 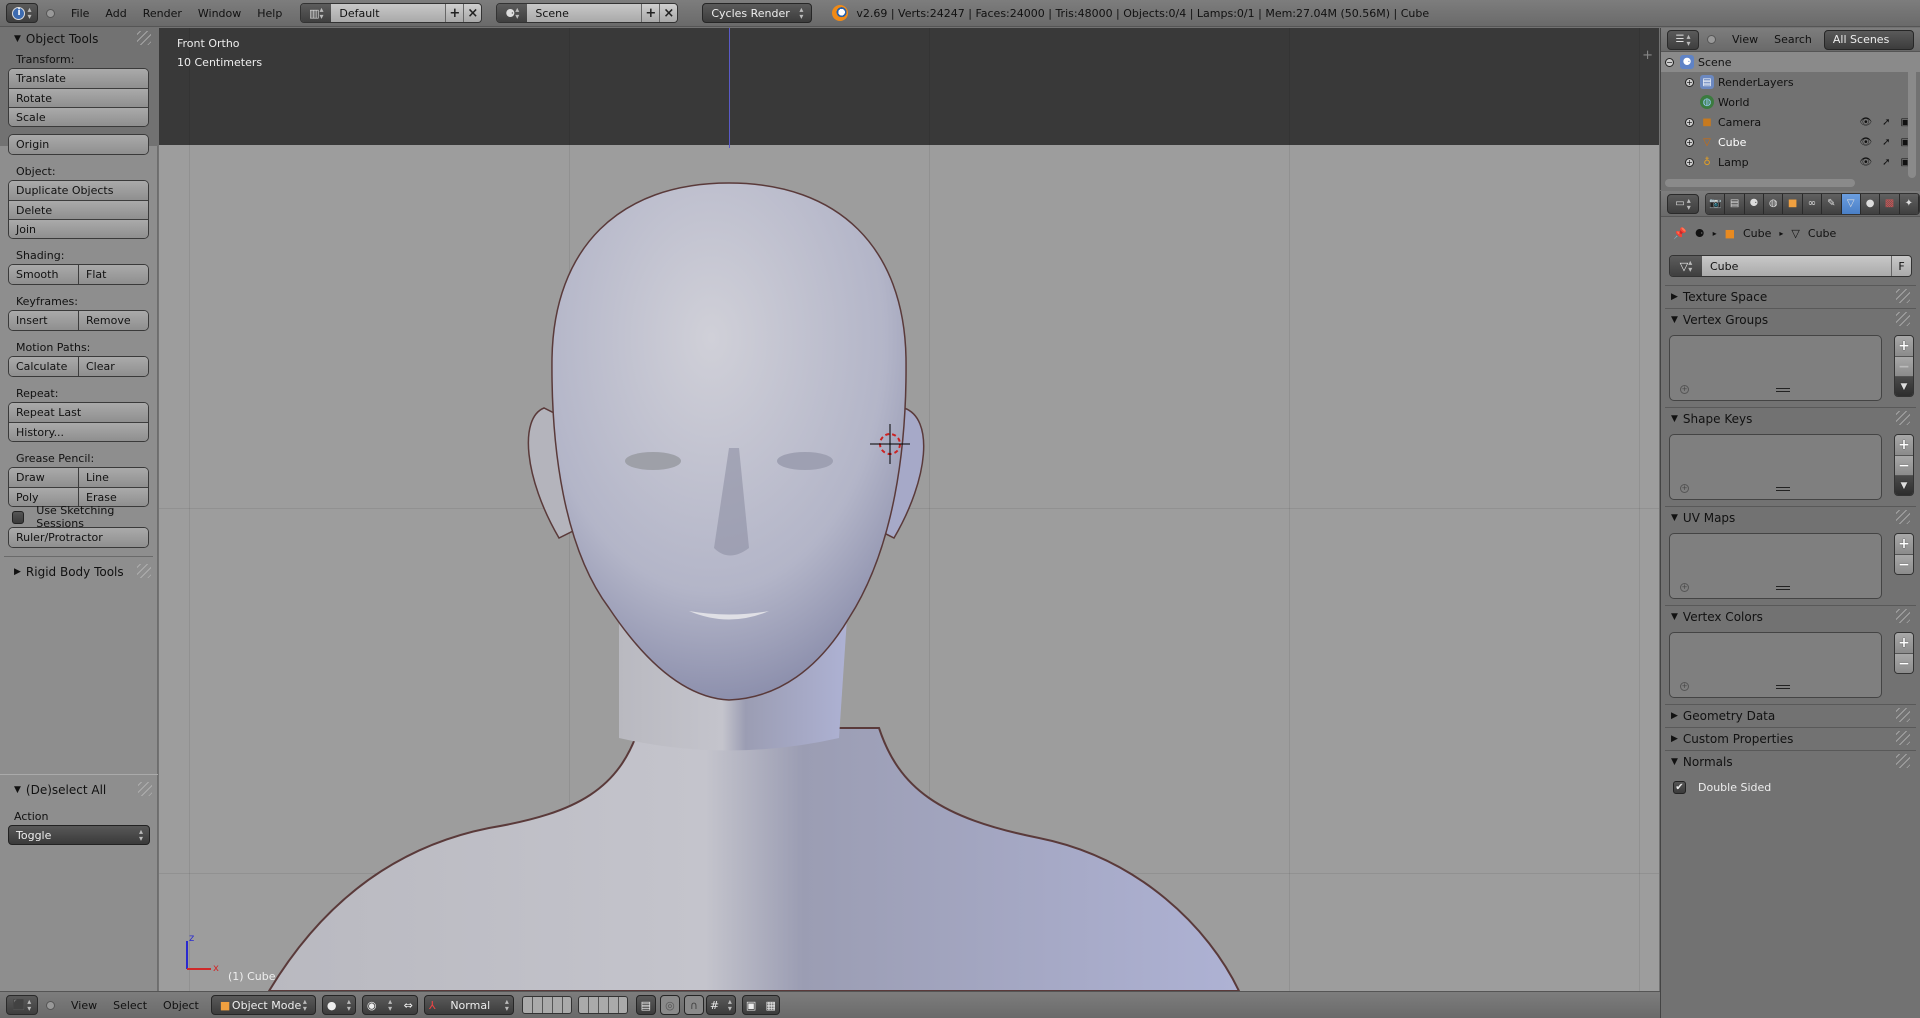 What do you see at coordinates (1790, 320) in the screenshot?
I see `vertex-groups-panel-header: ▼ Vertex Groups` at bounding box center [1790, 320].